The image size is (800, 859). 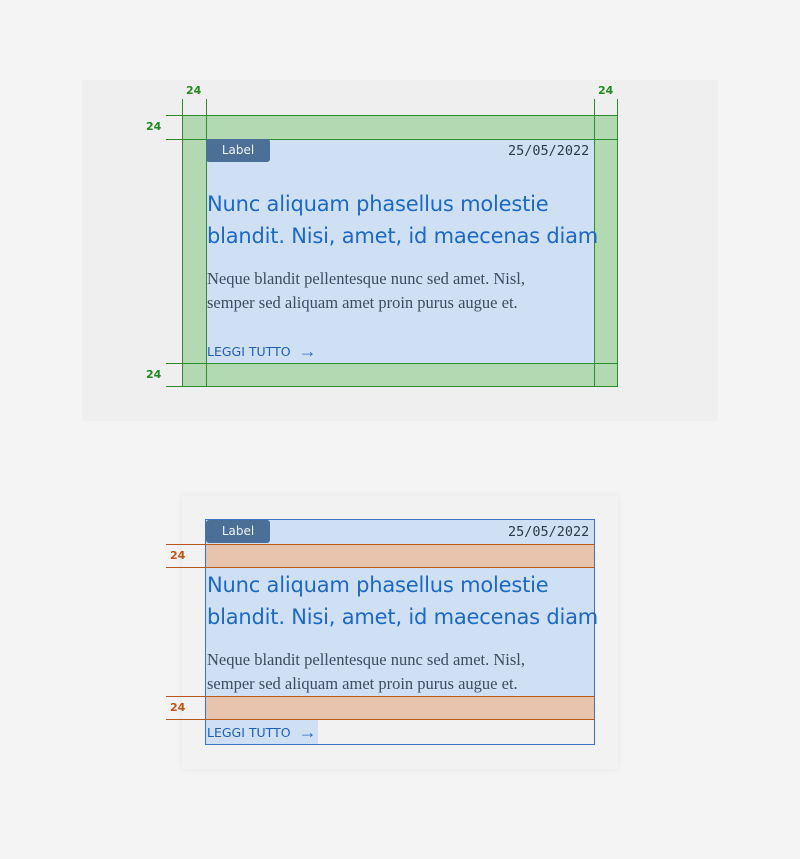 I want to click on guide-gap1-top, so click(x=380, y=544).